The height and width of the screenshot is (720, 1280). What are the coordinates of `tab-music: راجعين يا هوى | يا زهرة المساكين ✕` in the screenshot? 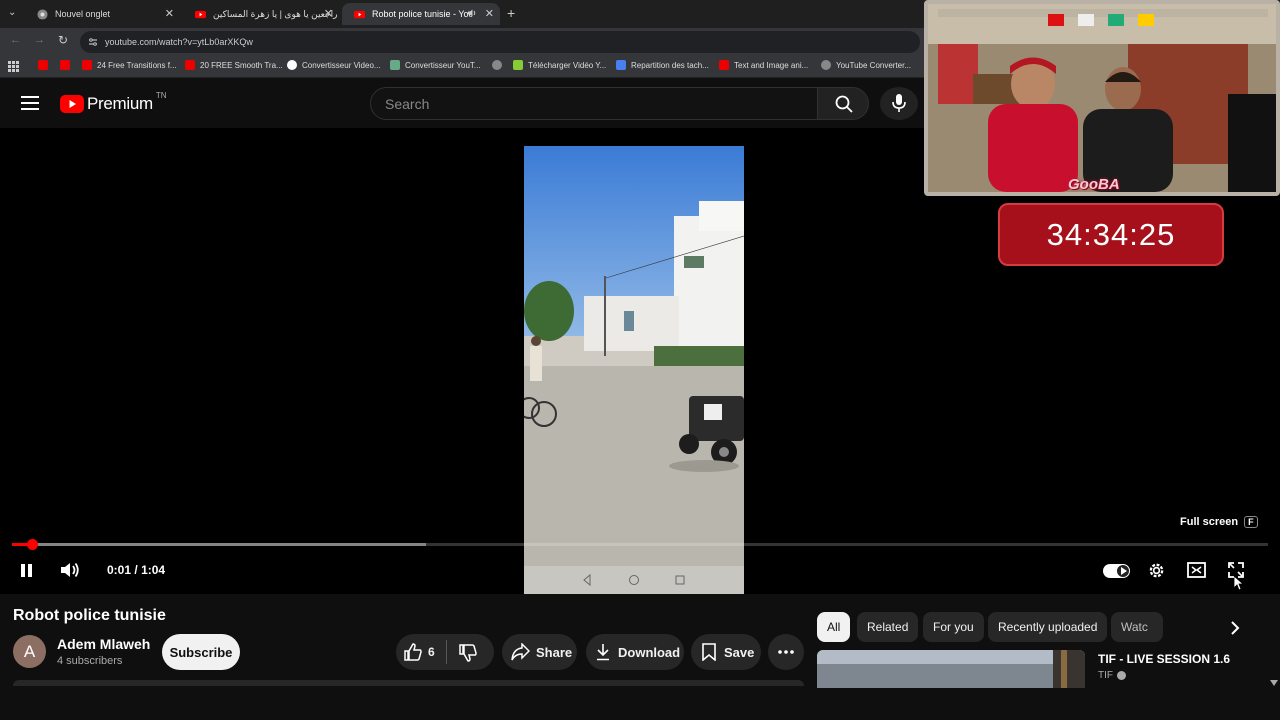 It's located at (261, 14).